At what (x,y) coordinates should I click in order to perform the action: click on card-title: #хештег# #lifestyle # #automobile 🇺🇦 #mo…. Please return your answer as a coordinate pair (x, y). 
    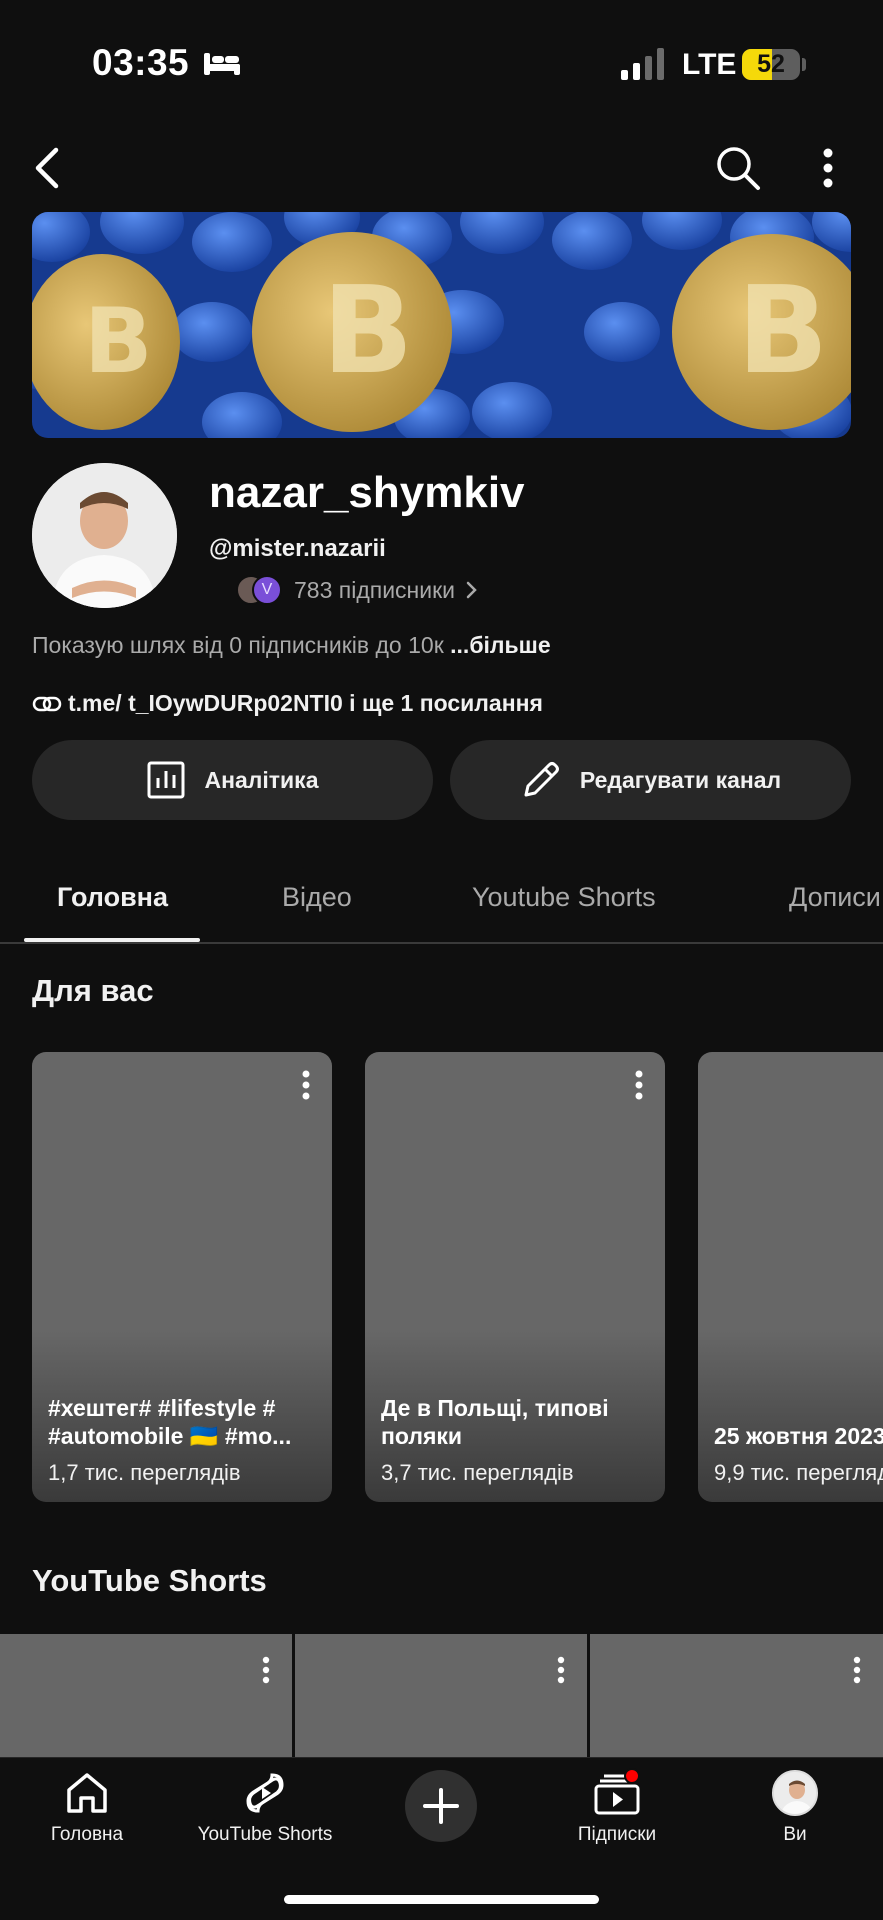
    Looking at the image, I should click on (170, 1422).